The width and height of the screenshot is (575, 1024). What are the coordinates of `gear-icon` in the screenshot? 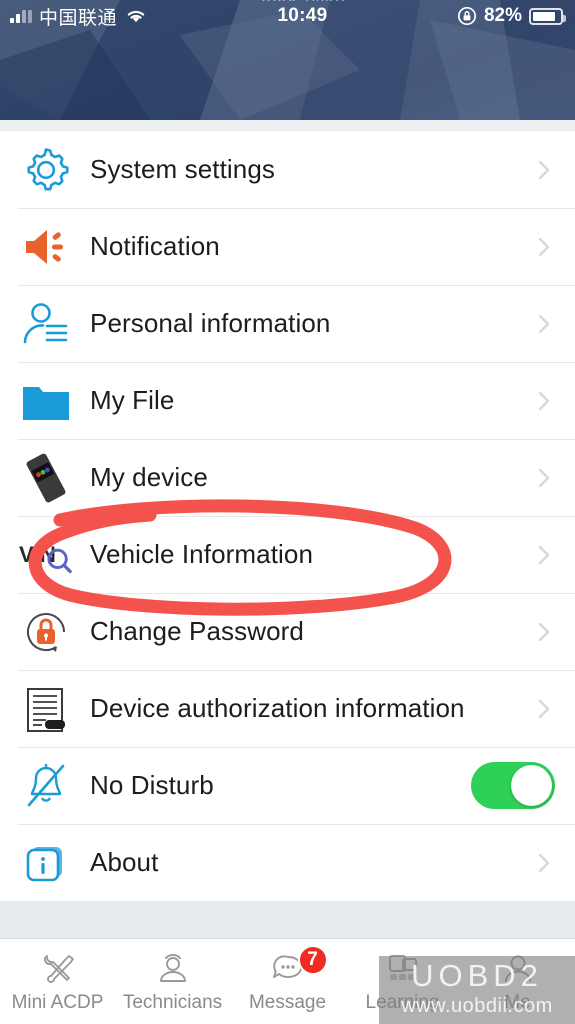 It's located at (46, 170).